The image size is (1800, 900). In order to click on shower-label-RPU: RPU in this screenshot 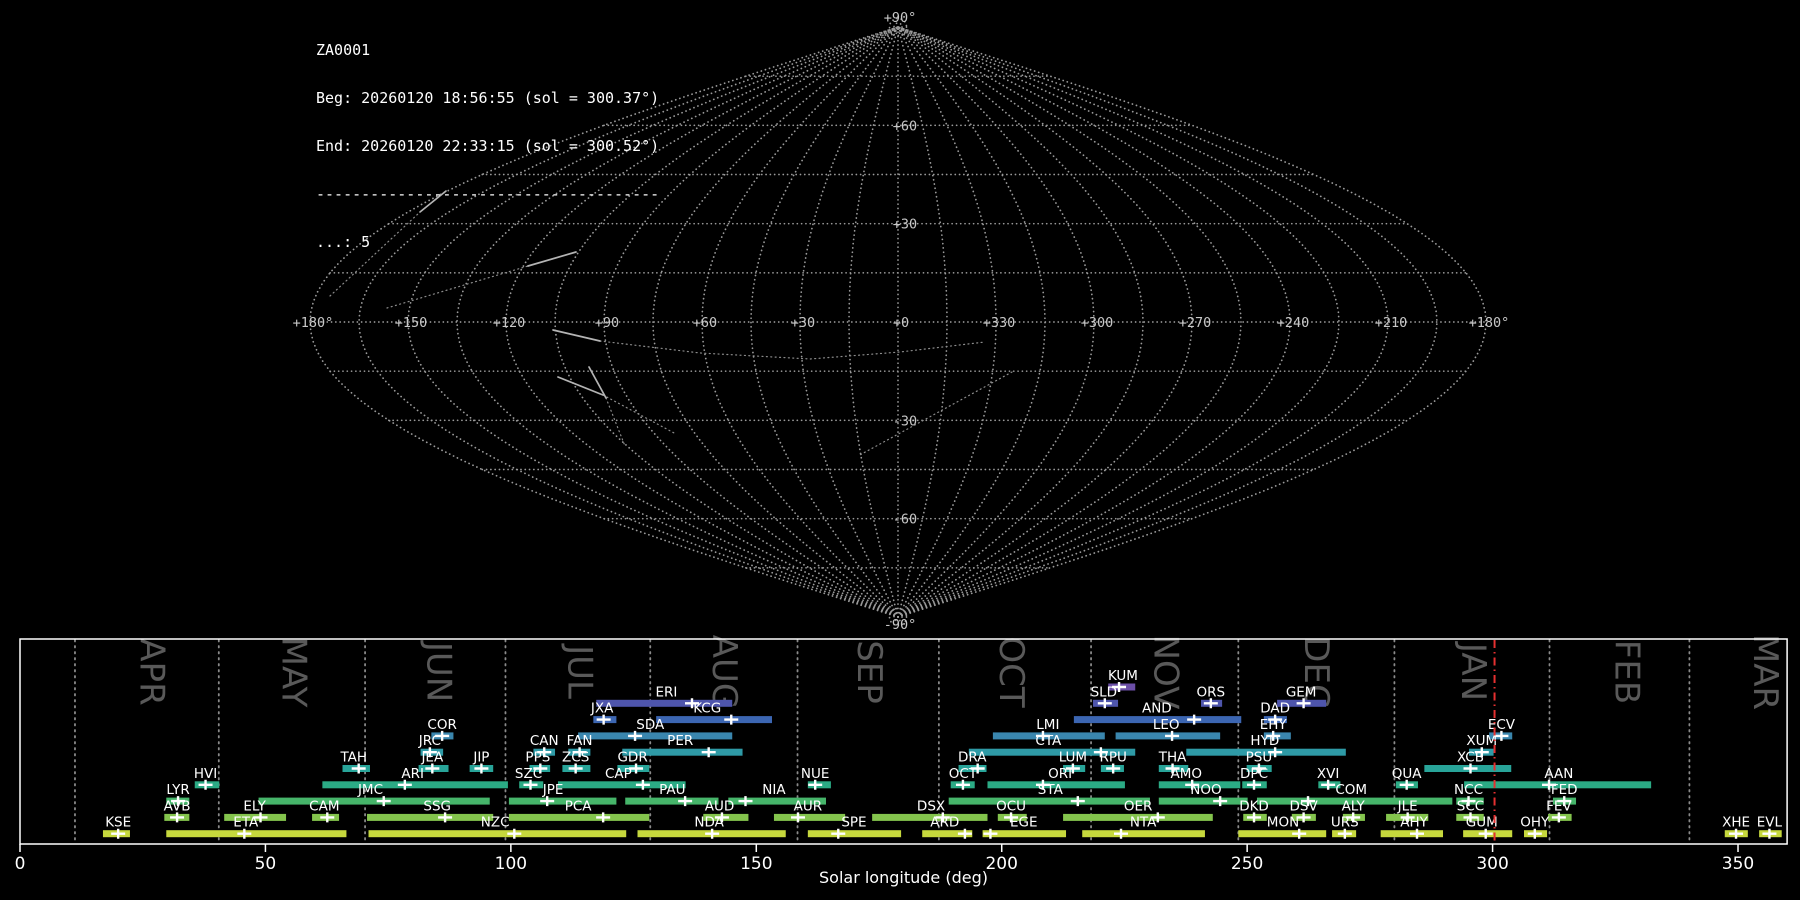, I will do `click(1112, 758)`.